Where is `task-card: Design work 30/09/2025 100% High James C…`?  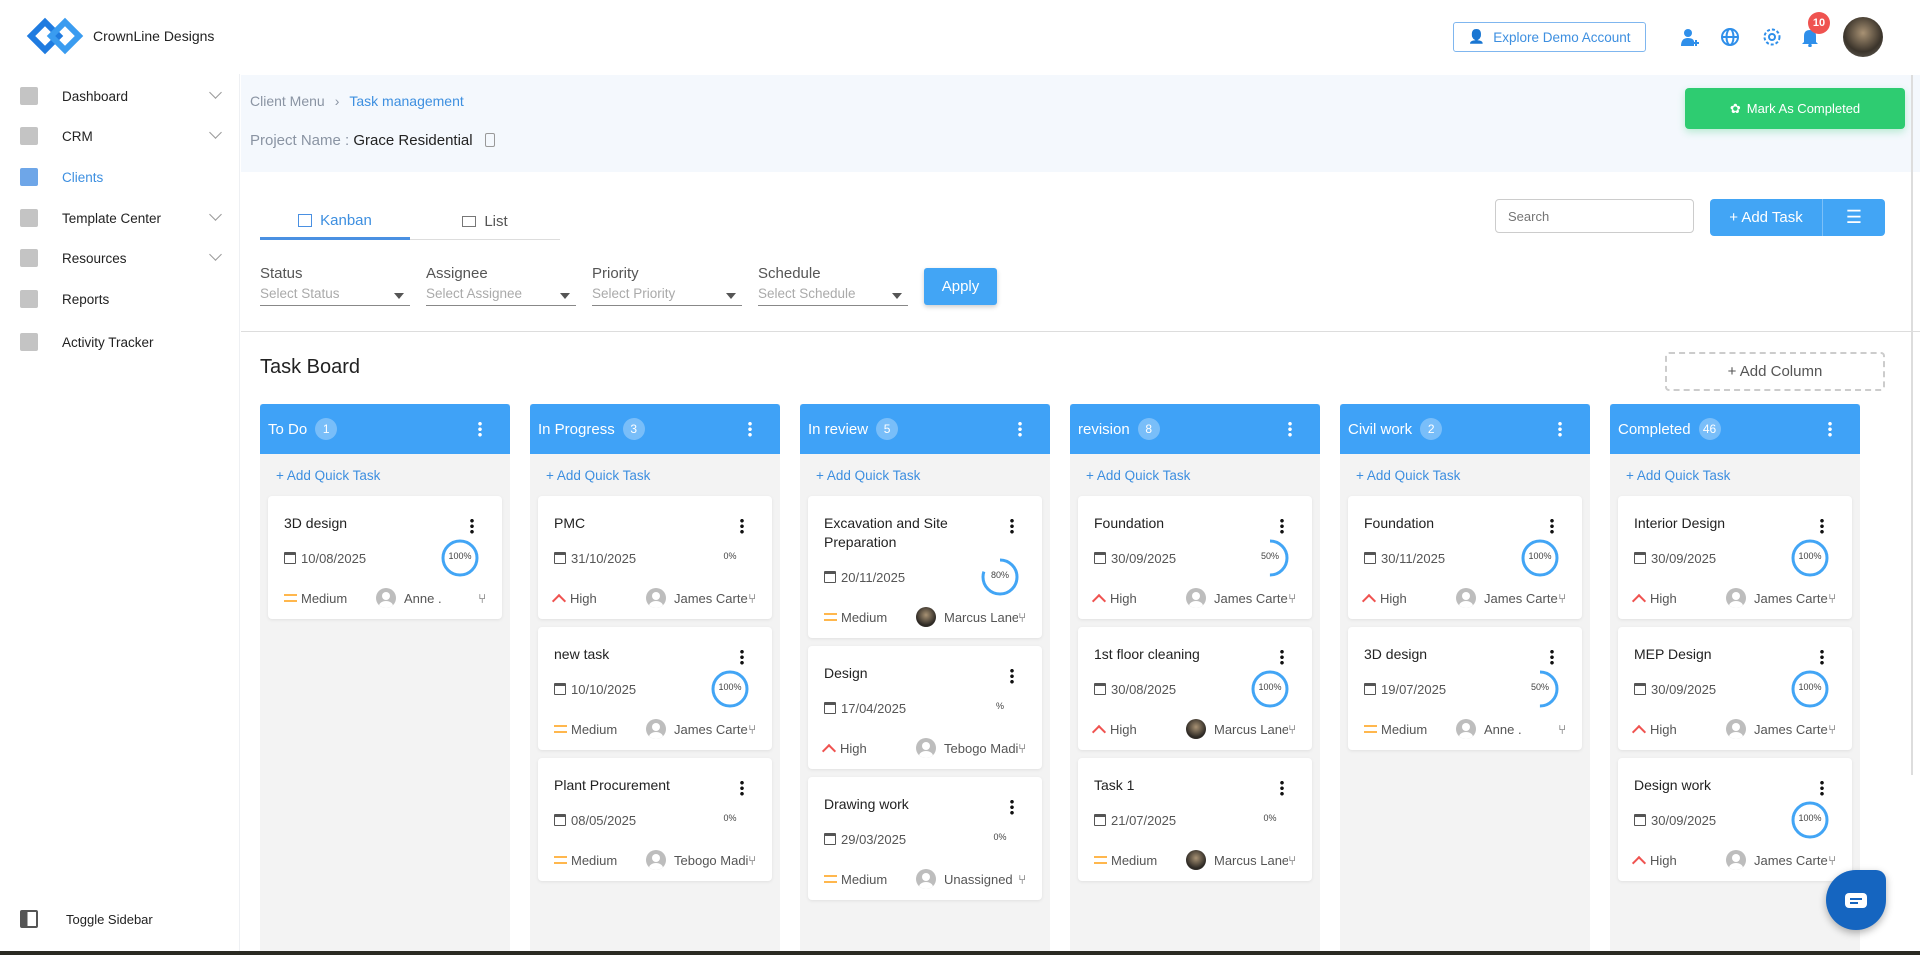
task-card: Design work 30/09/2025 100% High James C… is located at coordinates (1735, 819).